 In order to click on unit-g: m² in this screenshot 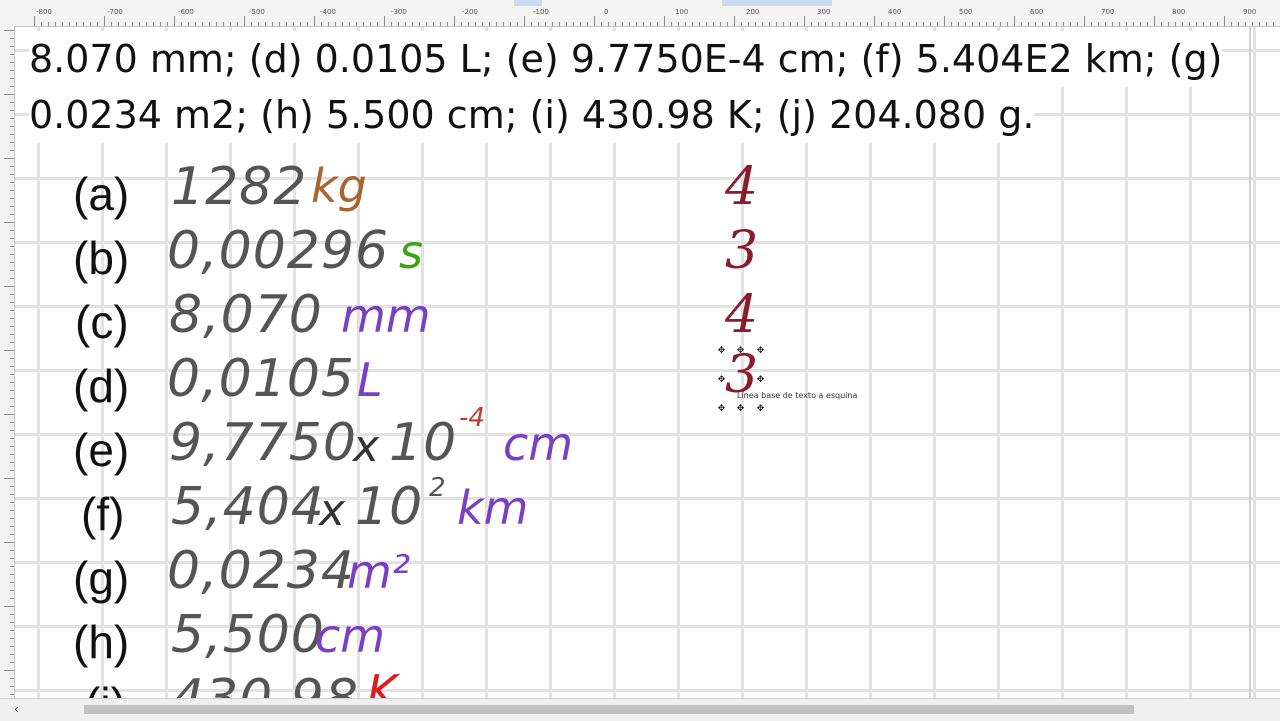, I will do `click(378, 572)`.